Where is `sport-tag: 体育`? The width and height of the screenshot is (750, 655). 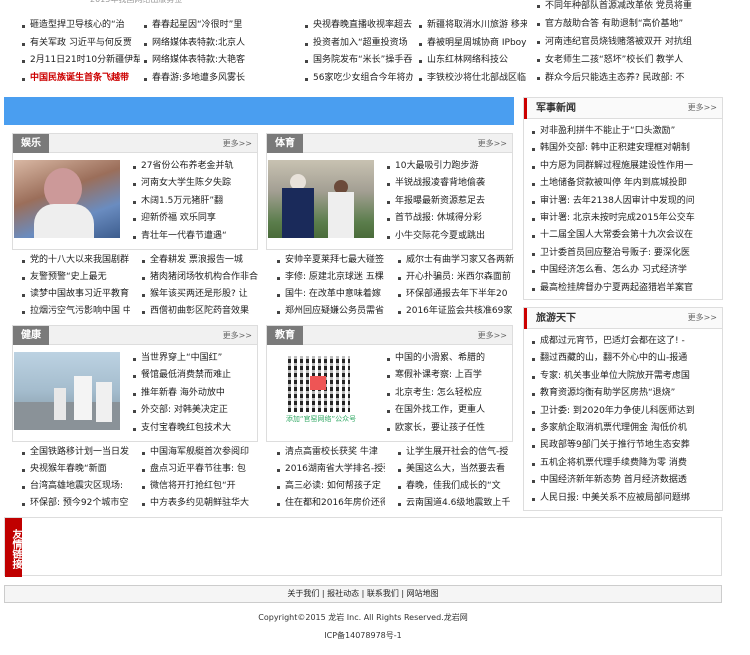
sport-tag: 体育 is located at coordinates (285, 143).